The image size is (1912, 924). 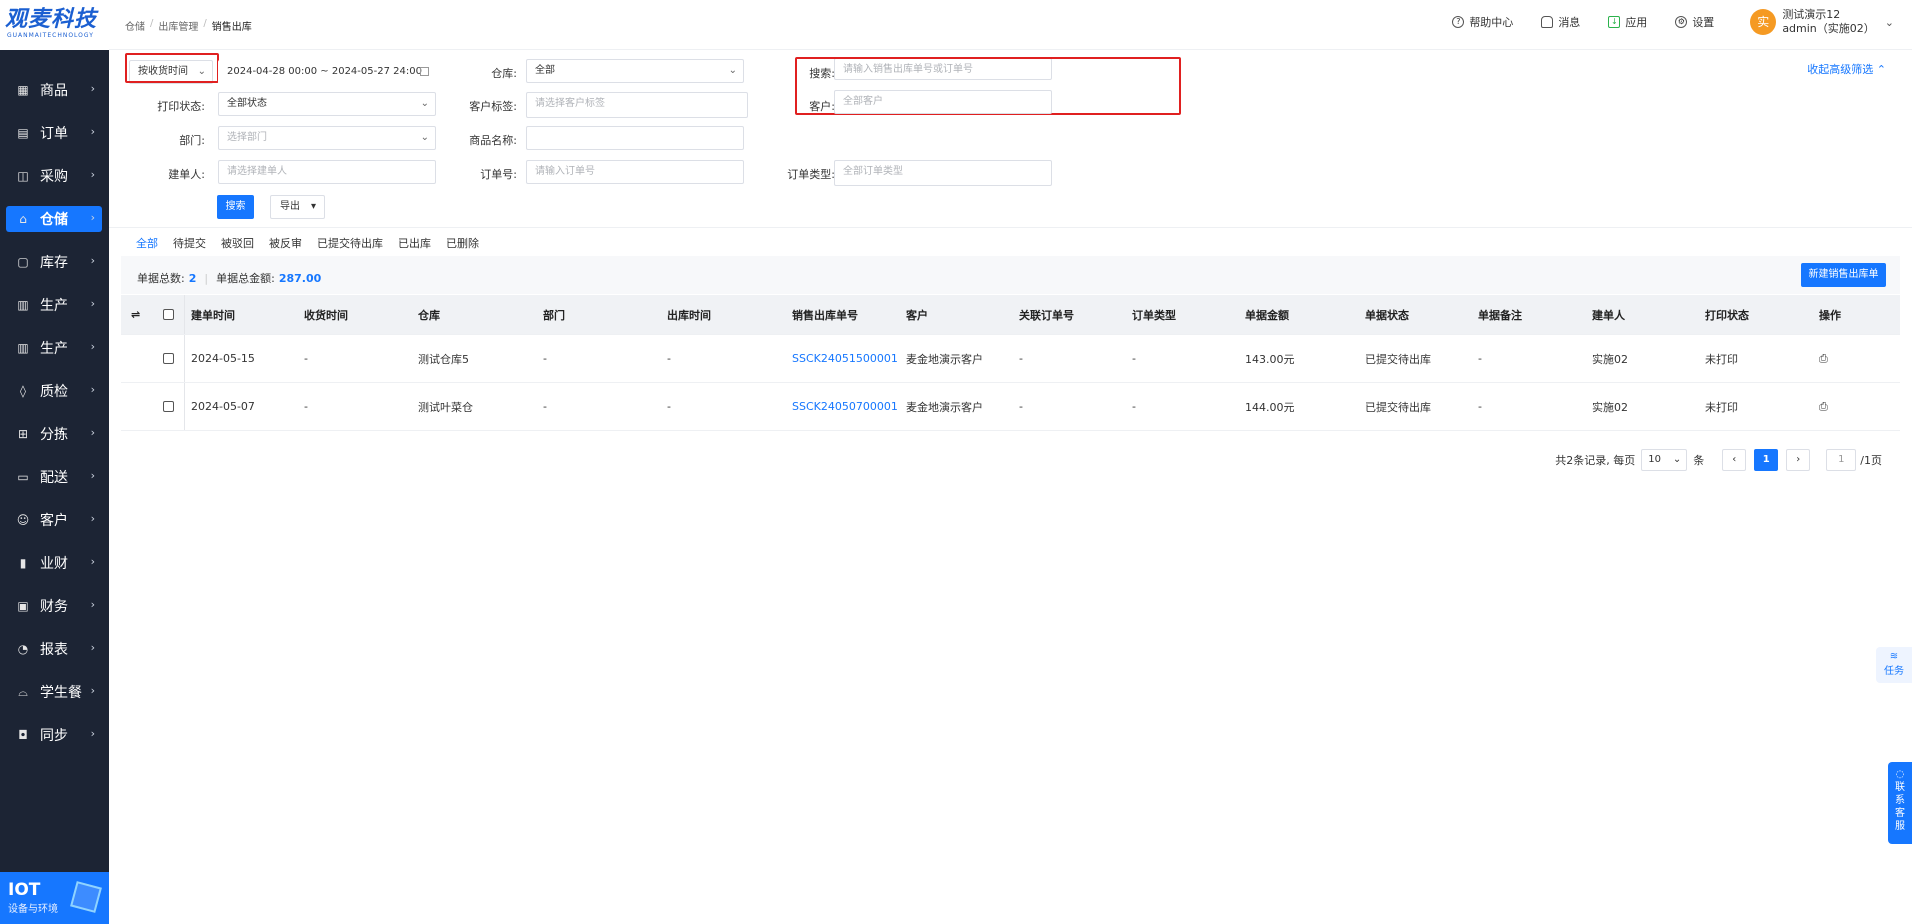 I want to click on sidebar-item-production-1: ▥ 生产 ›, so click(x=54, y=304).